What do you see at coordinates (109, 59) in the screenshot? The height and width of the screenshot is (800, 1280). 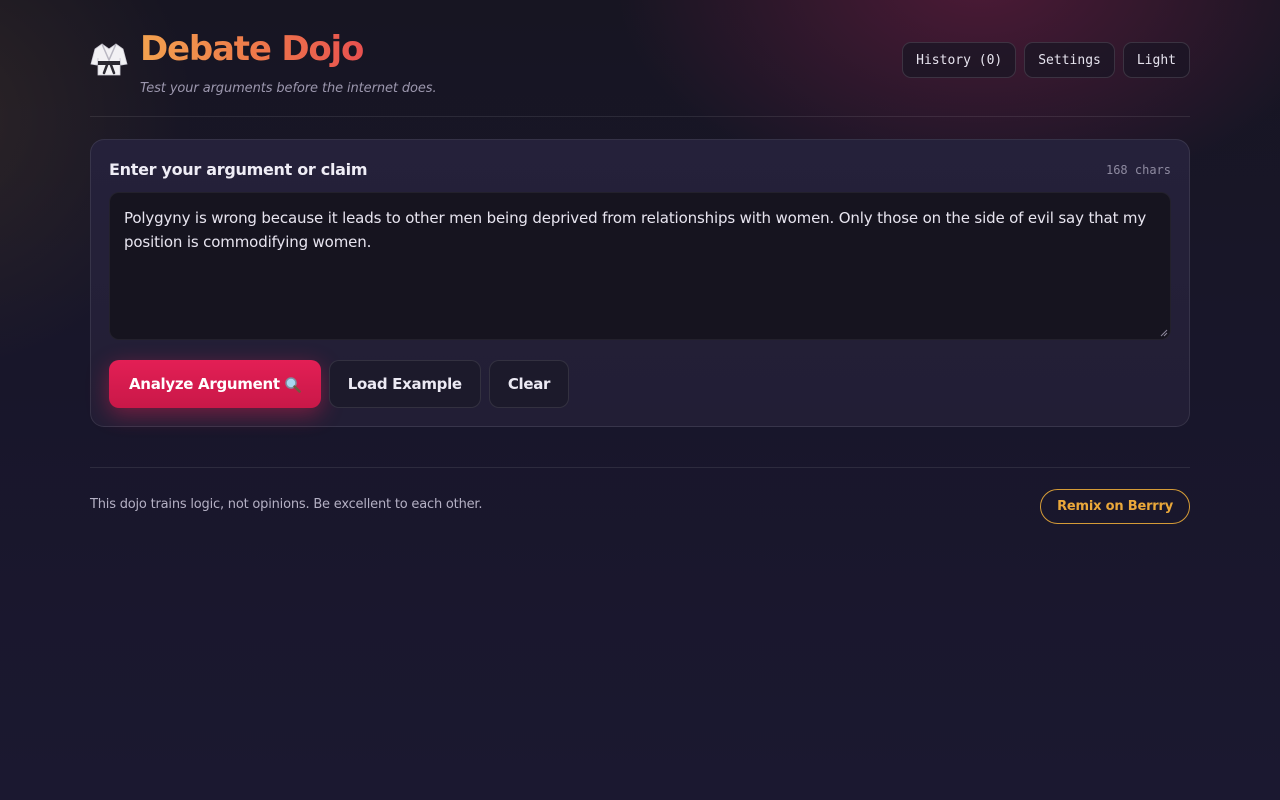 I see `karate-gi-icon` at bounding box center [109, 59].